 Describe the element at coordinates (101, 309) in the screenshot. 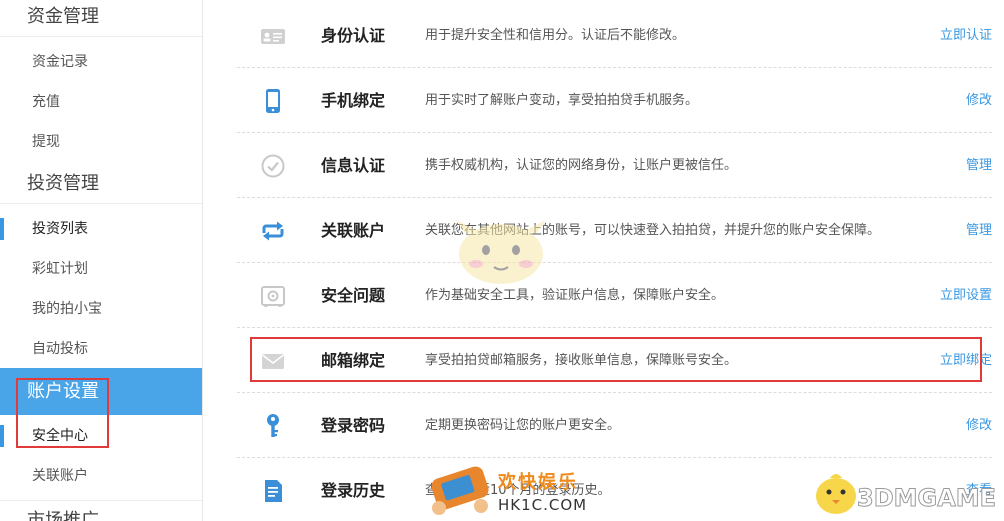

I see `sidebar-item-my-paixiaobao: 我的拍小宝` at that location.